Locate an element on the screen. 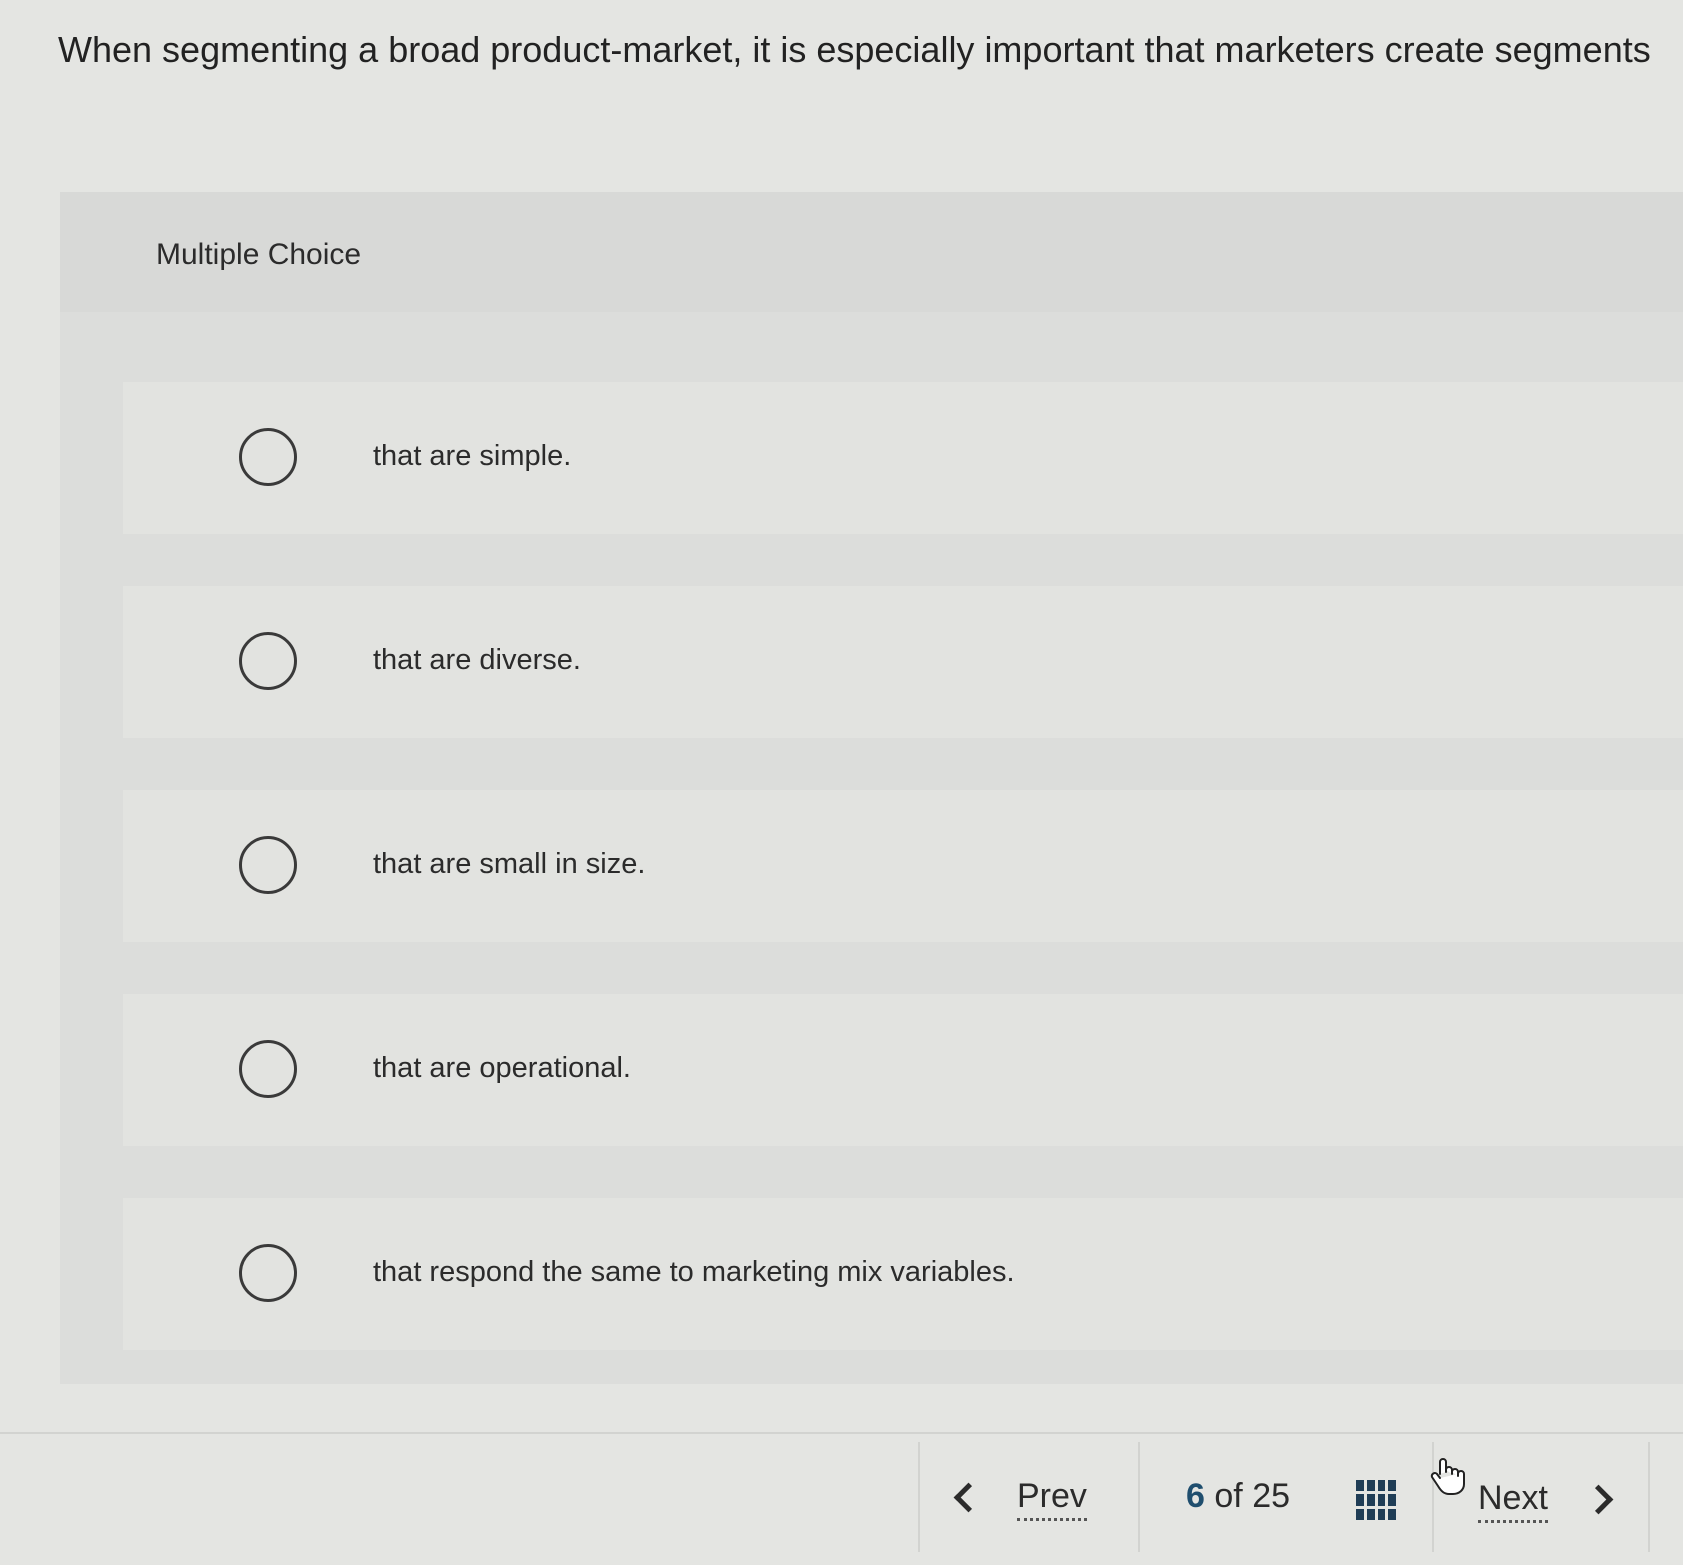  choice-label: that are simple. is located at coordinates (472, 456).